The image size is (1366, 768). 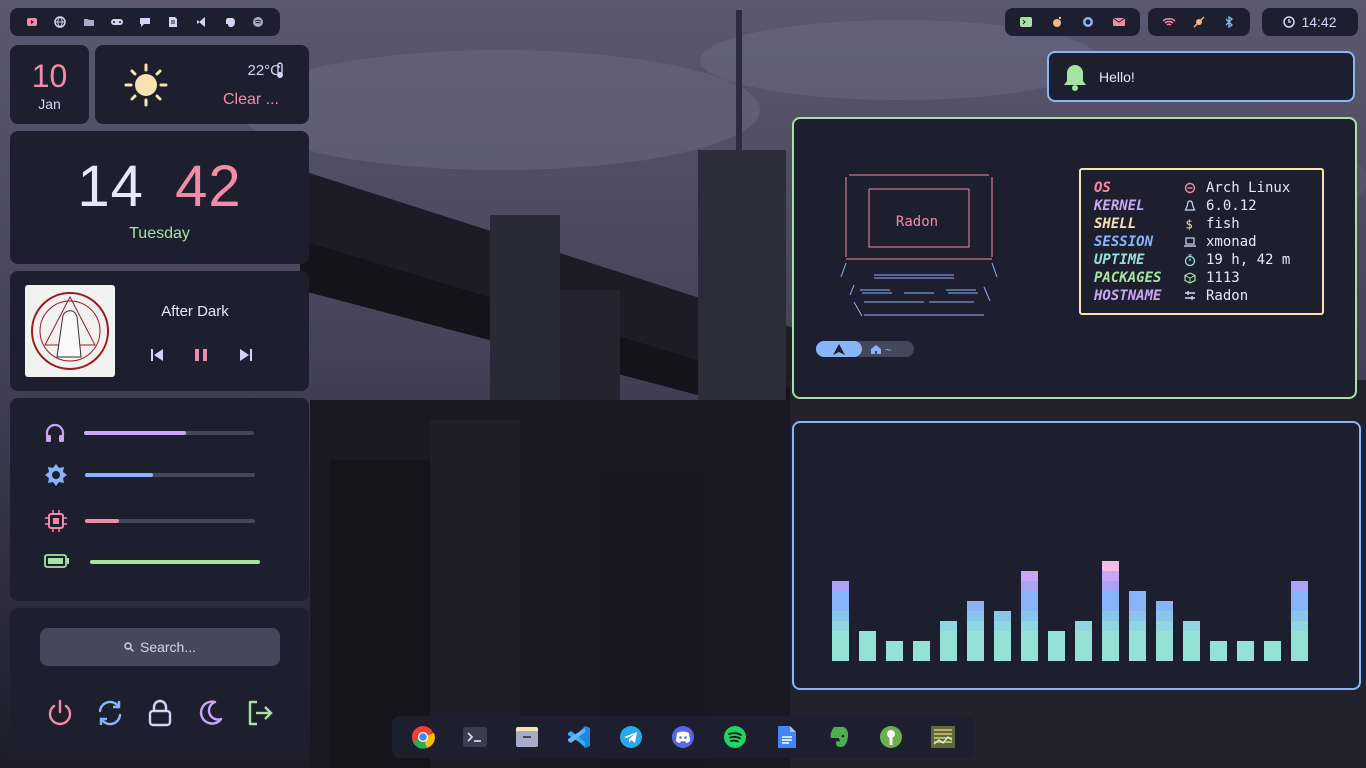 I want to click on power-icon, so click(x=60, y=713).